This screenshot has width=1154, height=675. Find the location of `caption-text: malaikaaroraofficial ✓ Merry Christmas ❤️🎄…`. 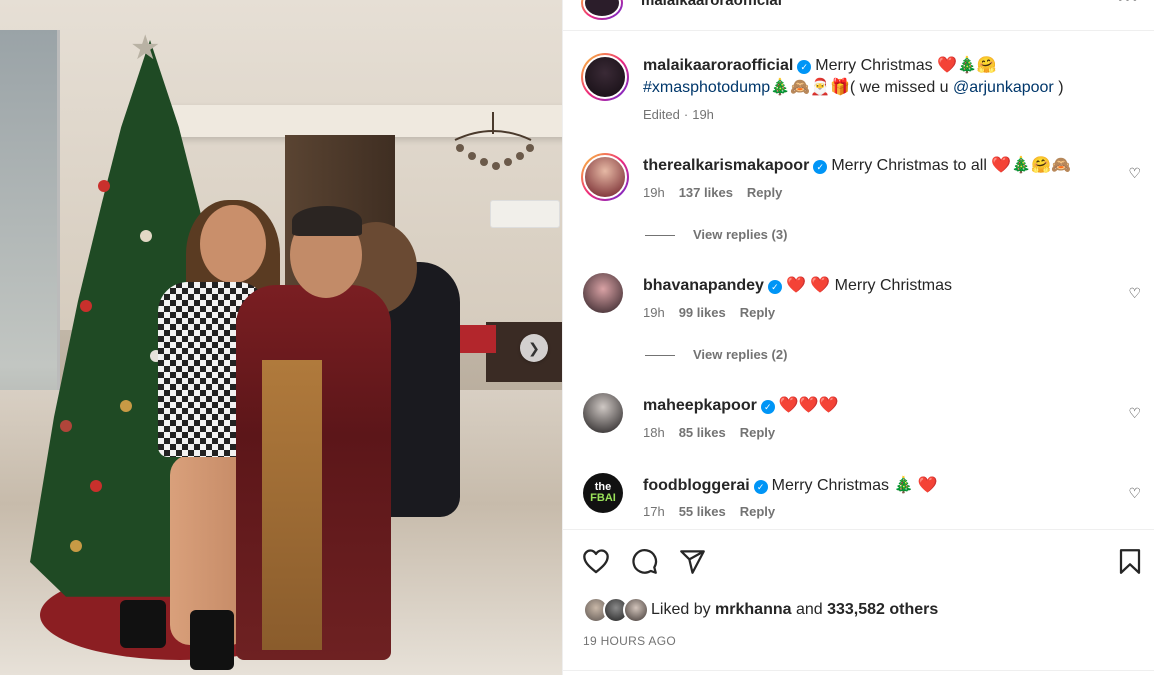

caption-text: malaikaaroraofficial ✓ Merry Christmas ❤️🎄… is located at coordinates (878, 77).